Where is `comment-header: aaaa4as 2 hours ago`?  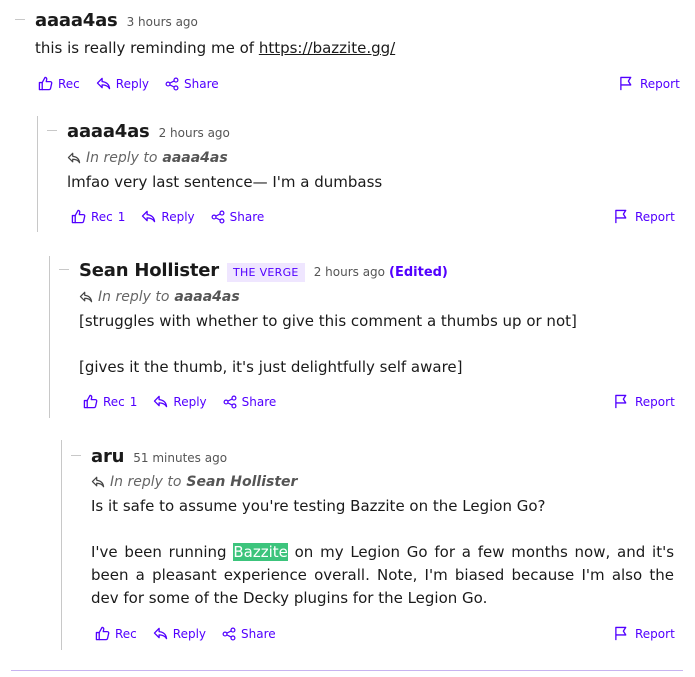 comment-header: aaaa4as 2 hours ago is located at coordinates (148, 131).